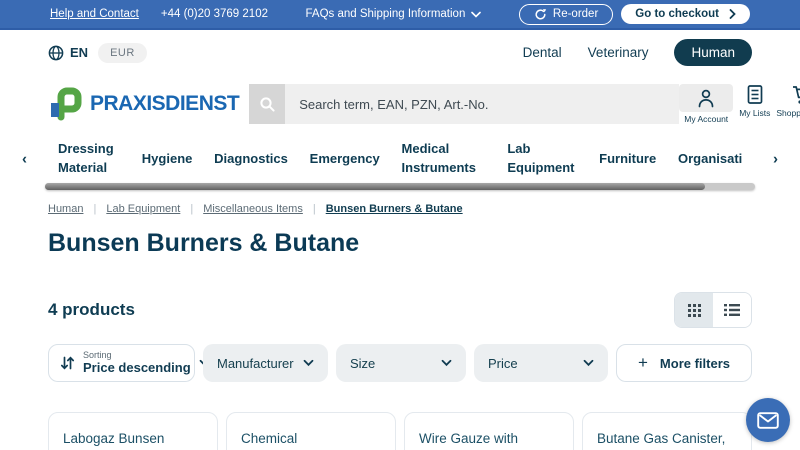 The width and height of the screenshot is (800, 450). I want to click on list-view-button, so click(732, 310).